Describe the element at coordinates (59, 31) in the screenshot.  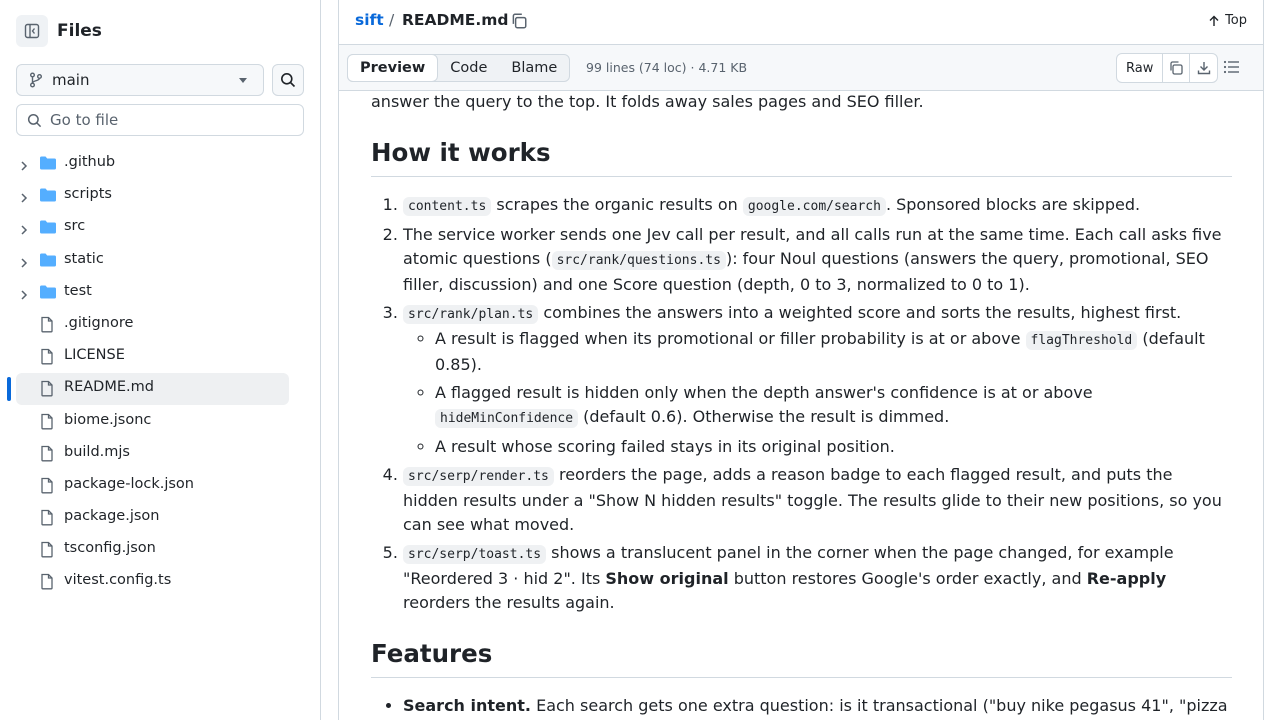
I see `sidebar-header: Files` at that location.